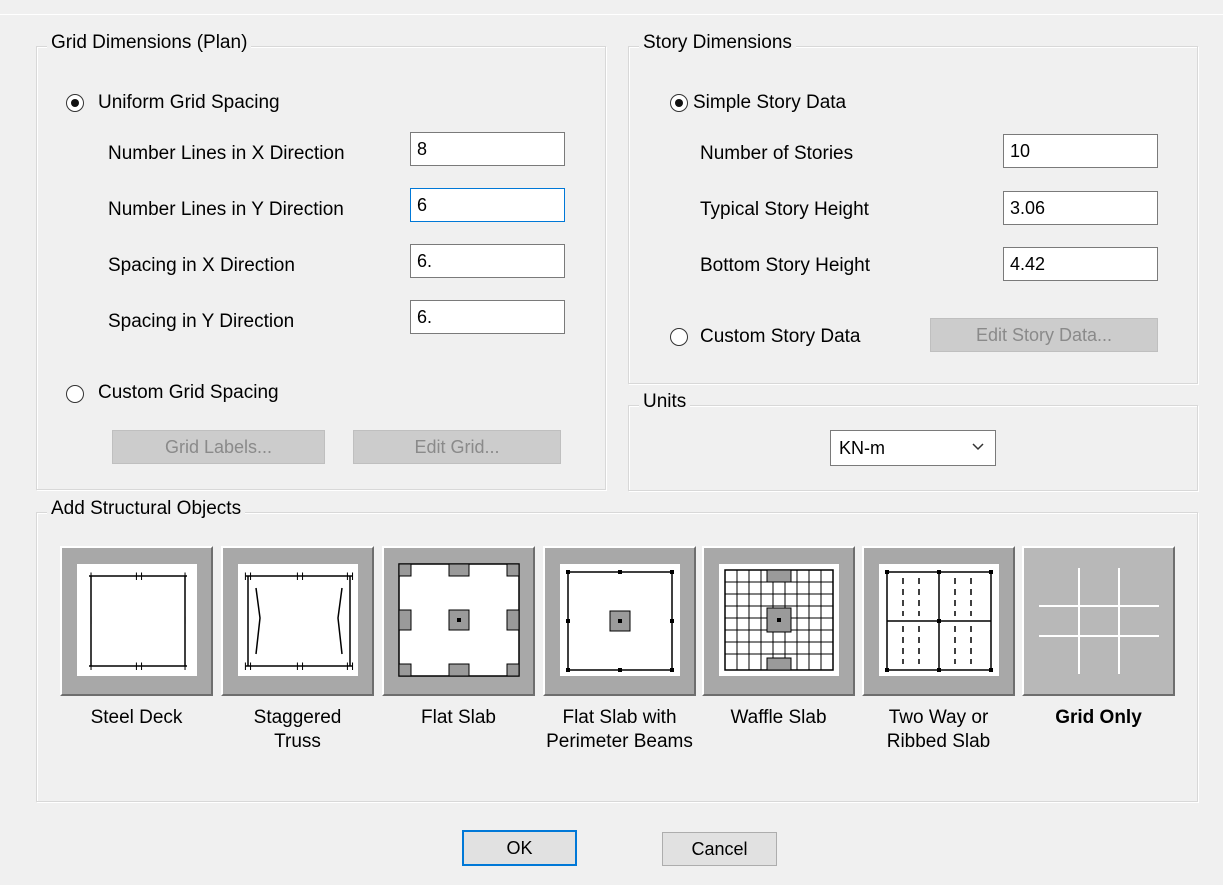 This screenshot has height=885, width=1223. Describe the element at coordinates (679, 337) in the screenshot. I see `custom-story-data-radio` at that location.